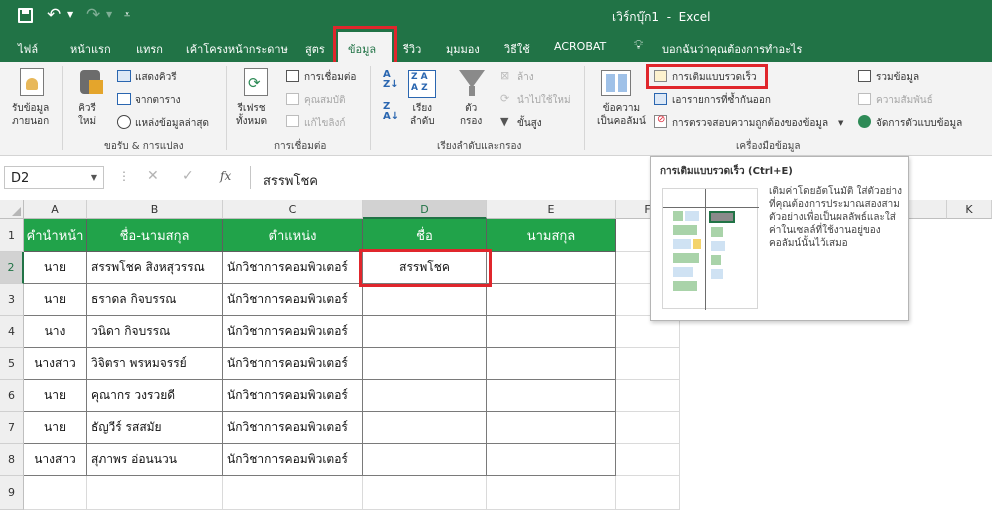  Describe the element at coordinates (293, 300) in the screenshot. I see `cell-c3: นักวิชาการคอมพิวเตอร์` at that location.